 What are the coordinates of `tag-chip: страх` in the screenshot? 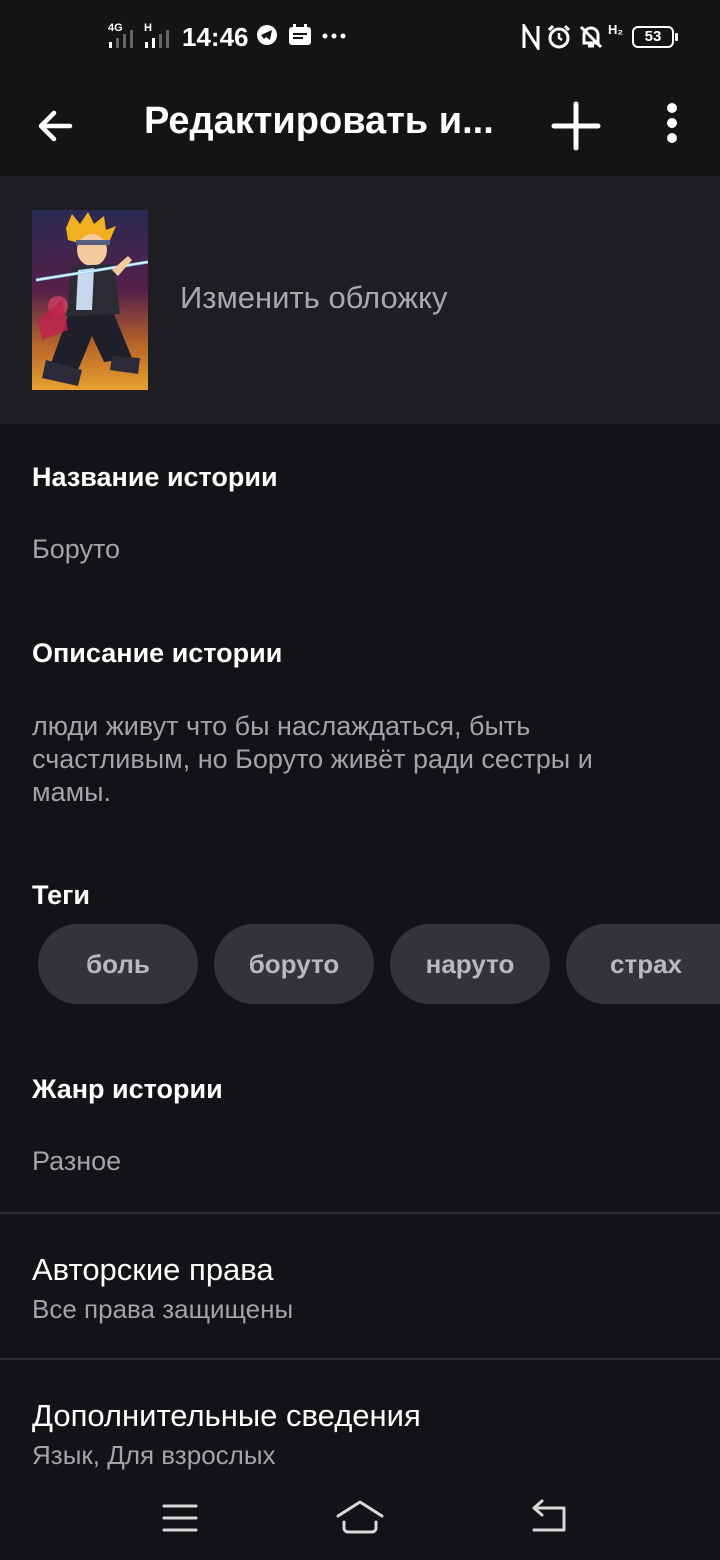 It's located at (643, 964).